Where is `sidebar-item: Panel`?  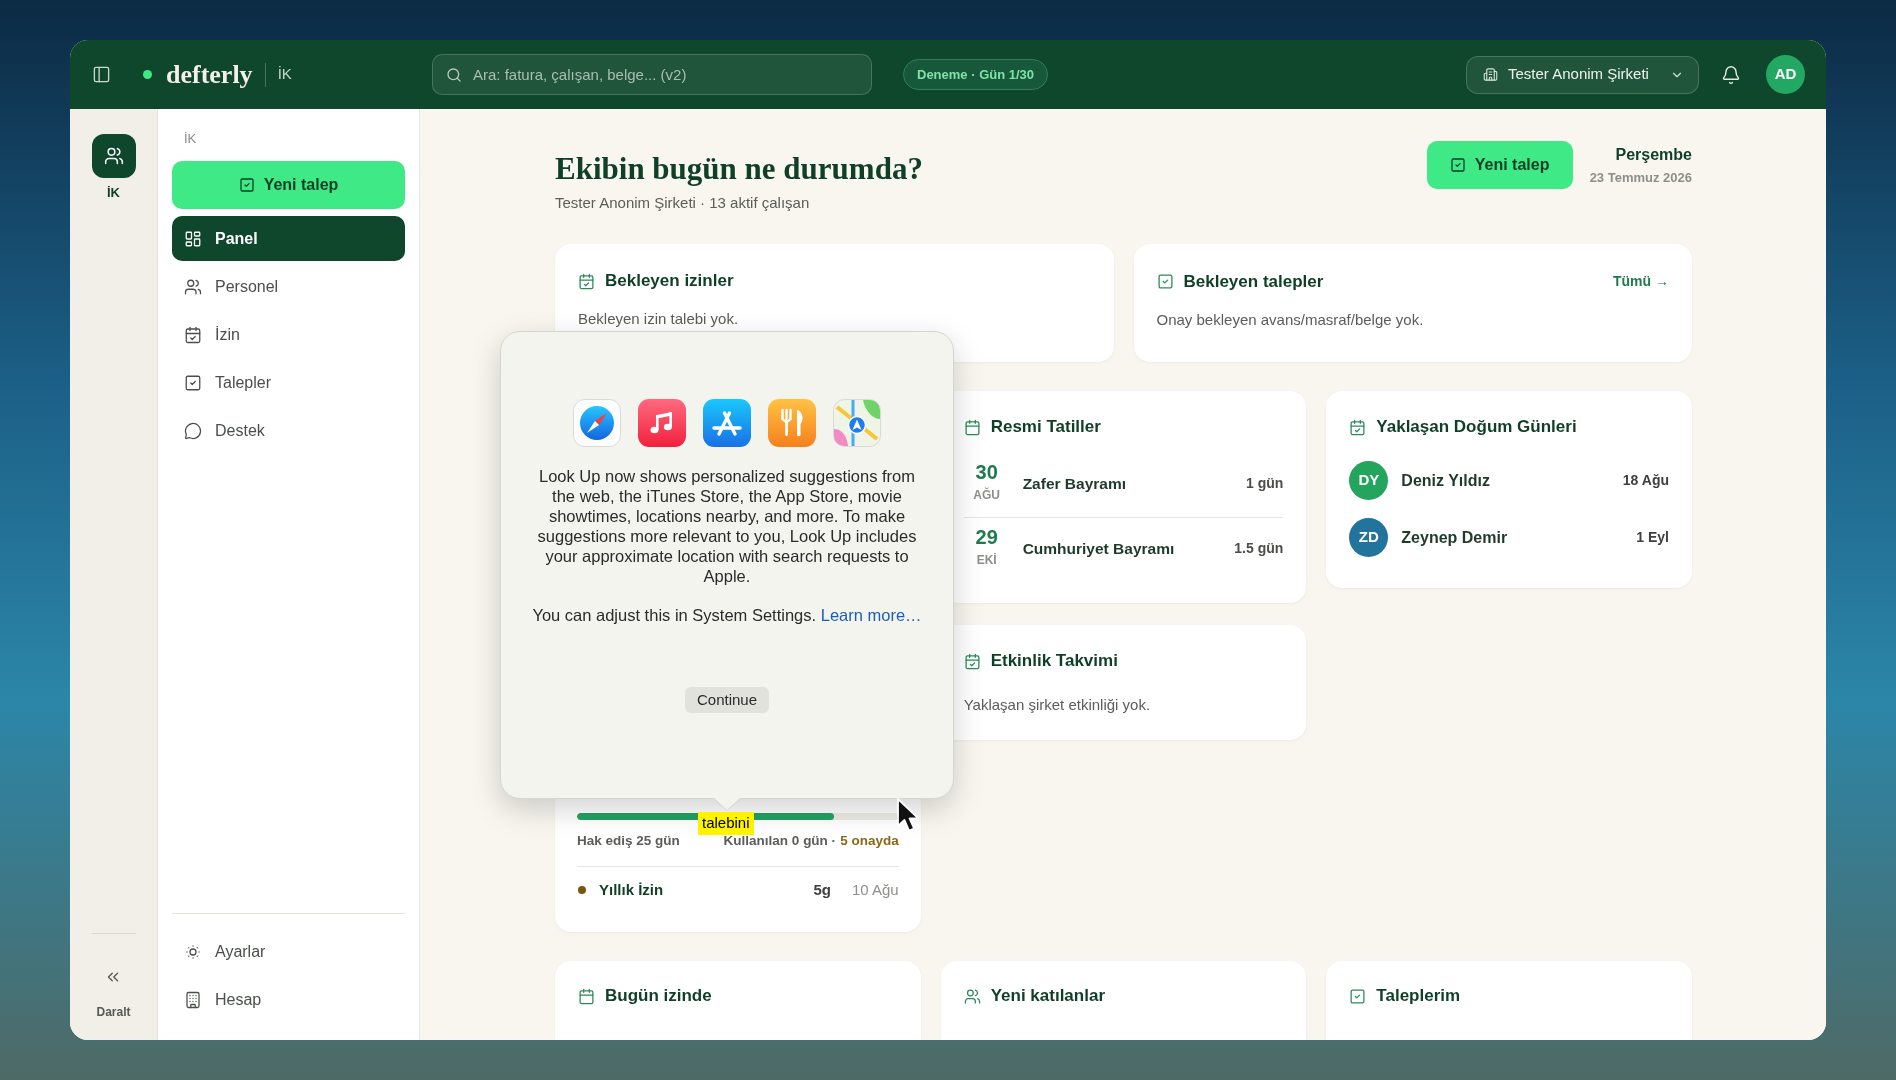 sidebar-item: Panel is located at coordinates (288, 238).